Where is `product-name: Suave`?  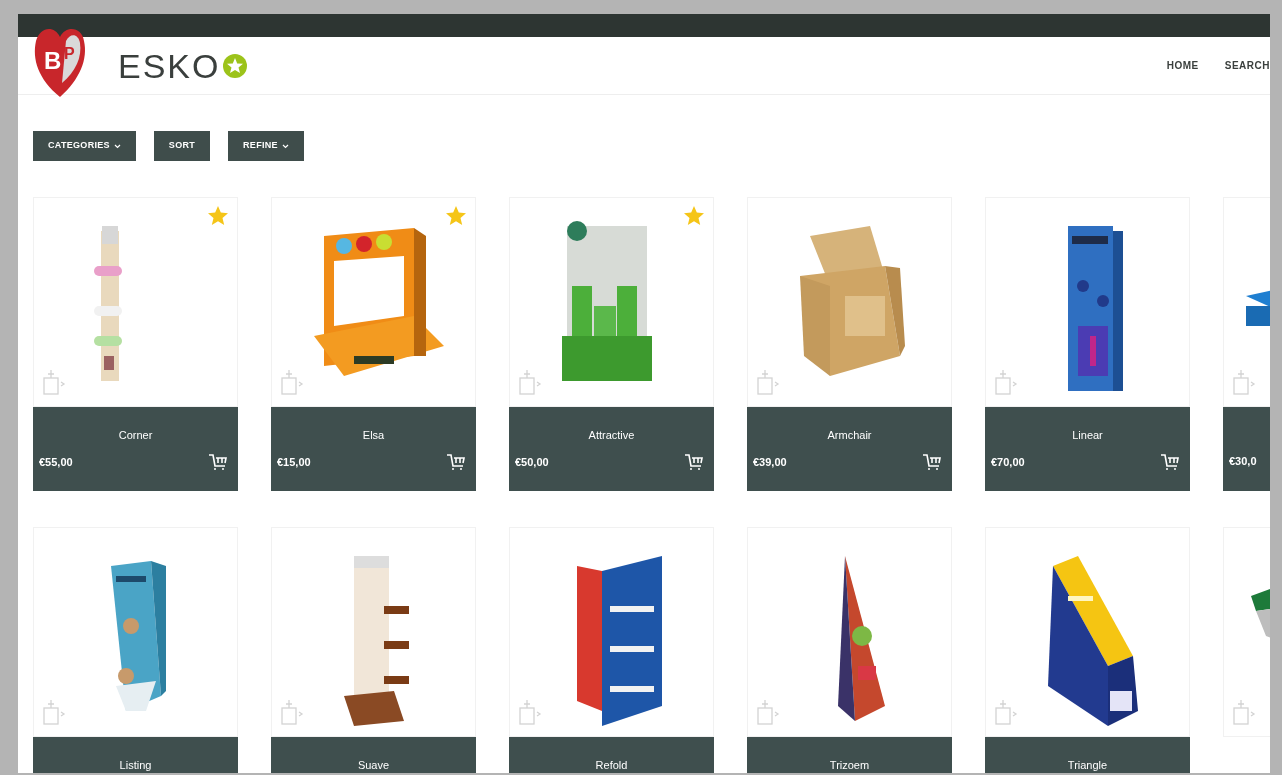 product-name: Suave is located at coordinates (373, 765).